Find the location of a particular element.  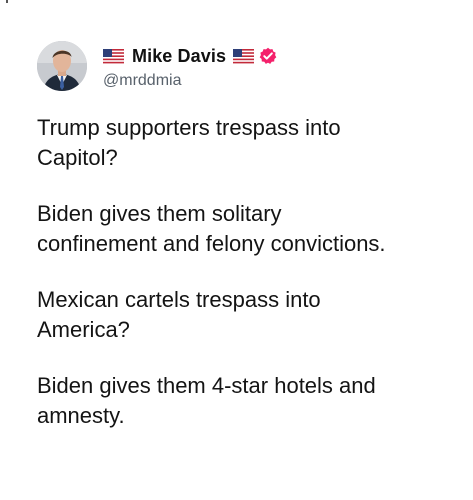

user-handle: @mrddmia is located at coordinates (190, 81).